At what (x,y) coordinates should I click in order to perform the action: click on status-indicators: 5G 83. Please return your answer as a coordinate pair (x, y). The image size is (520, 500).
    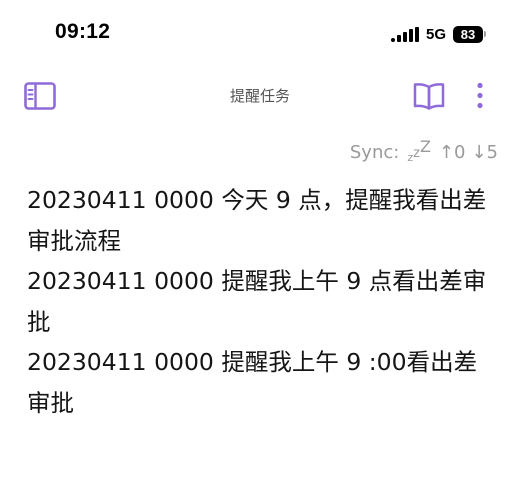
    Looking at the image, I should click on (438, 34).